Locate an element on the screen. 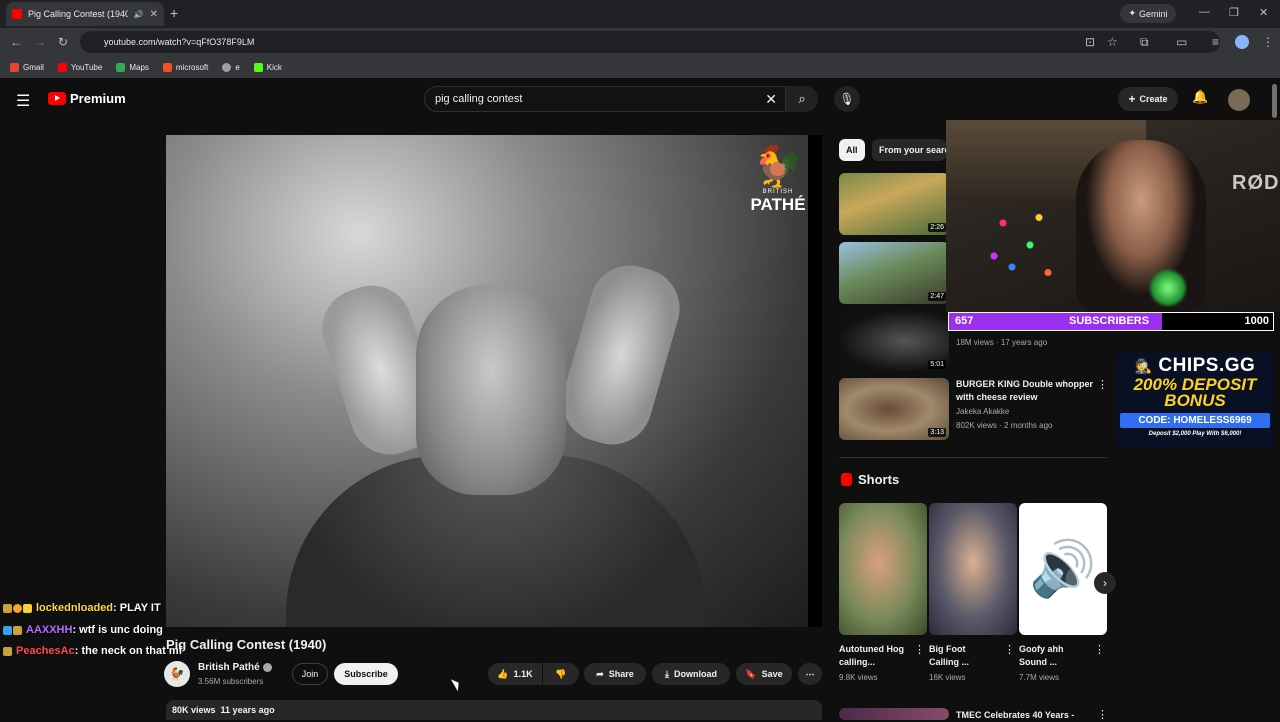 Image resolution: width=1280 pixels, height=722 pixels. chat-message: AAXXHH: wtf is unc doing is located at coordinates (83, 630).